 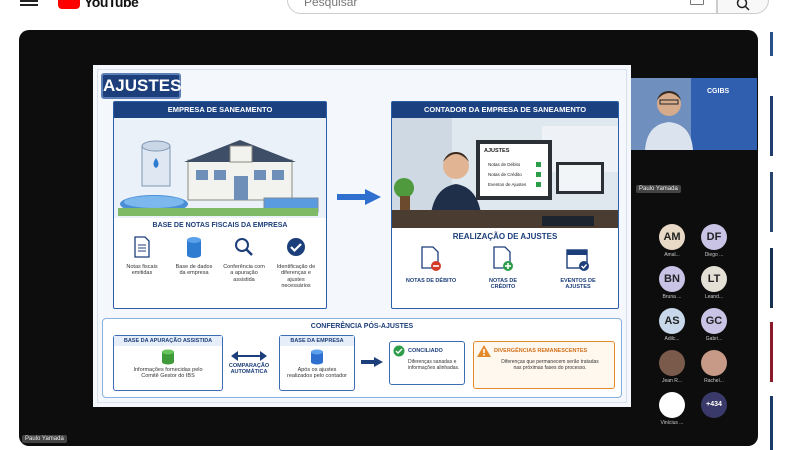 I want to click on item-label: EVENTOS DE AJUSTES, so click(x=578, y=284).